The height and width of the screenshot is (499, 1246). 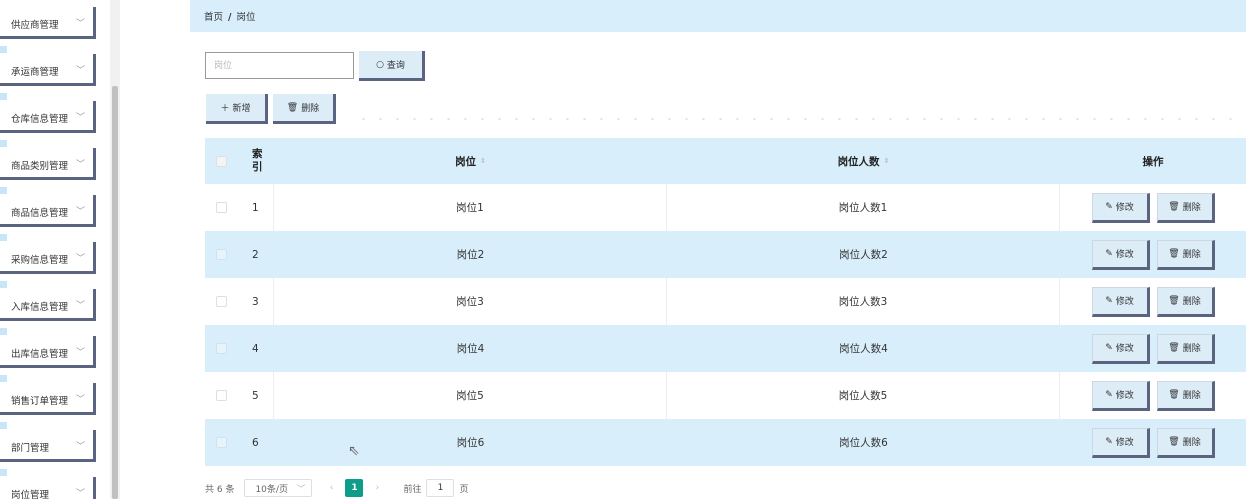 I want to click on row-index: 4, so click(x=255, y=348).